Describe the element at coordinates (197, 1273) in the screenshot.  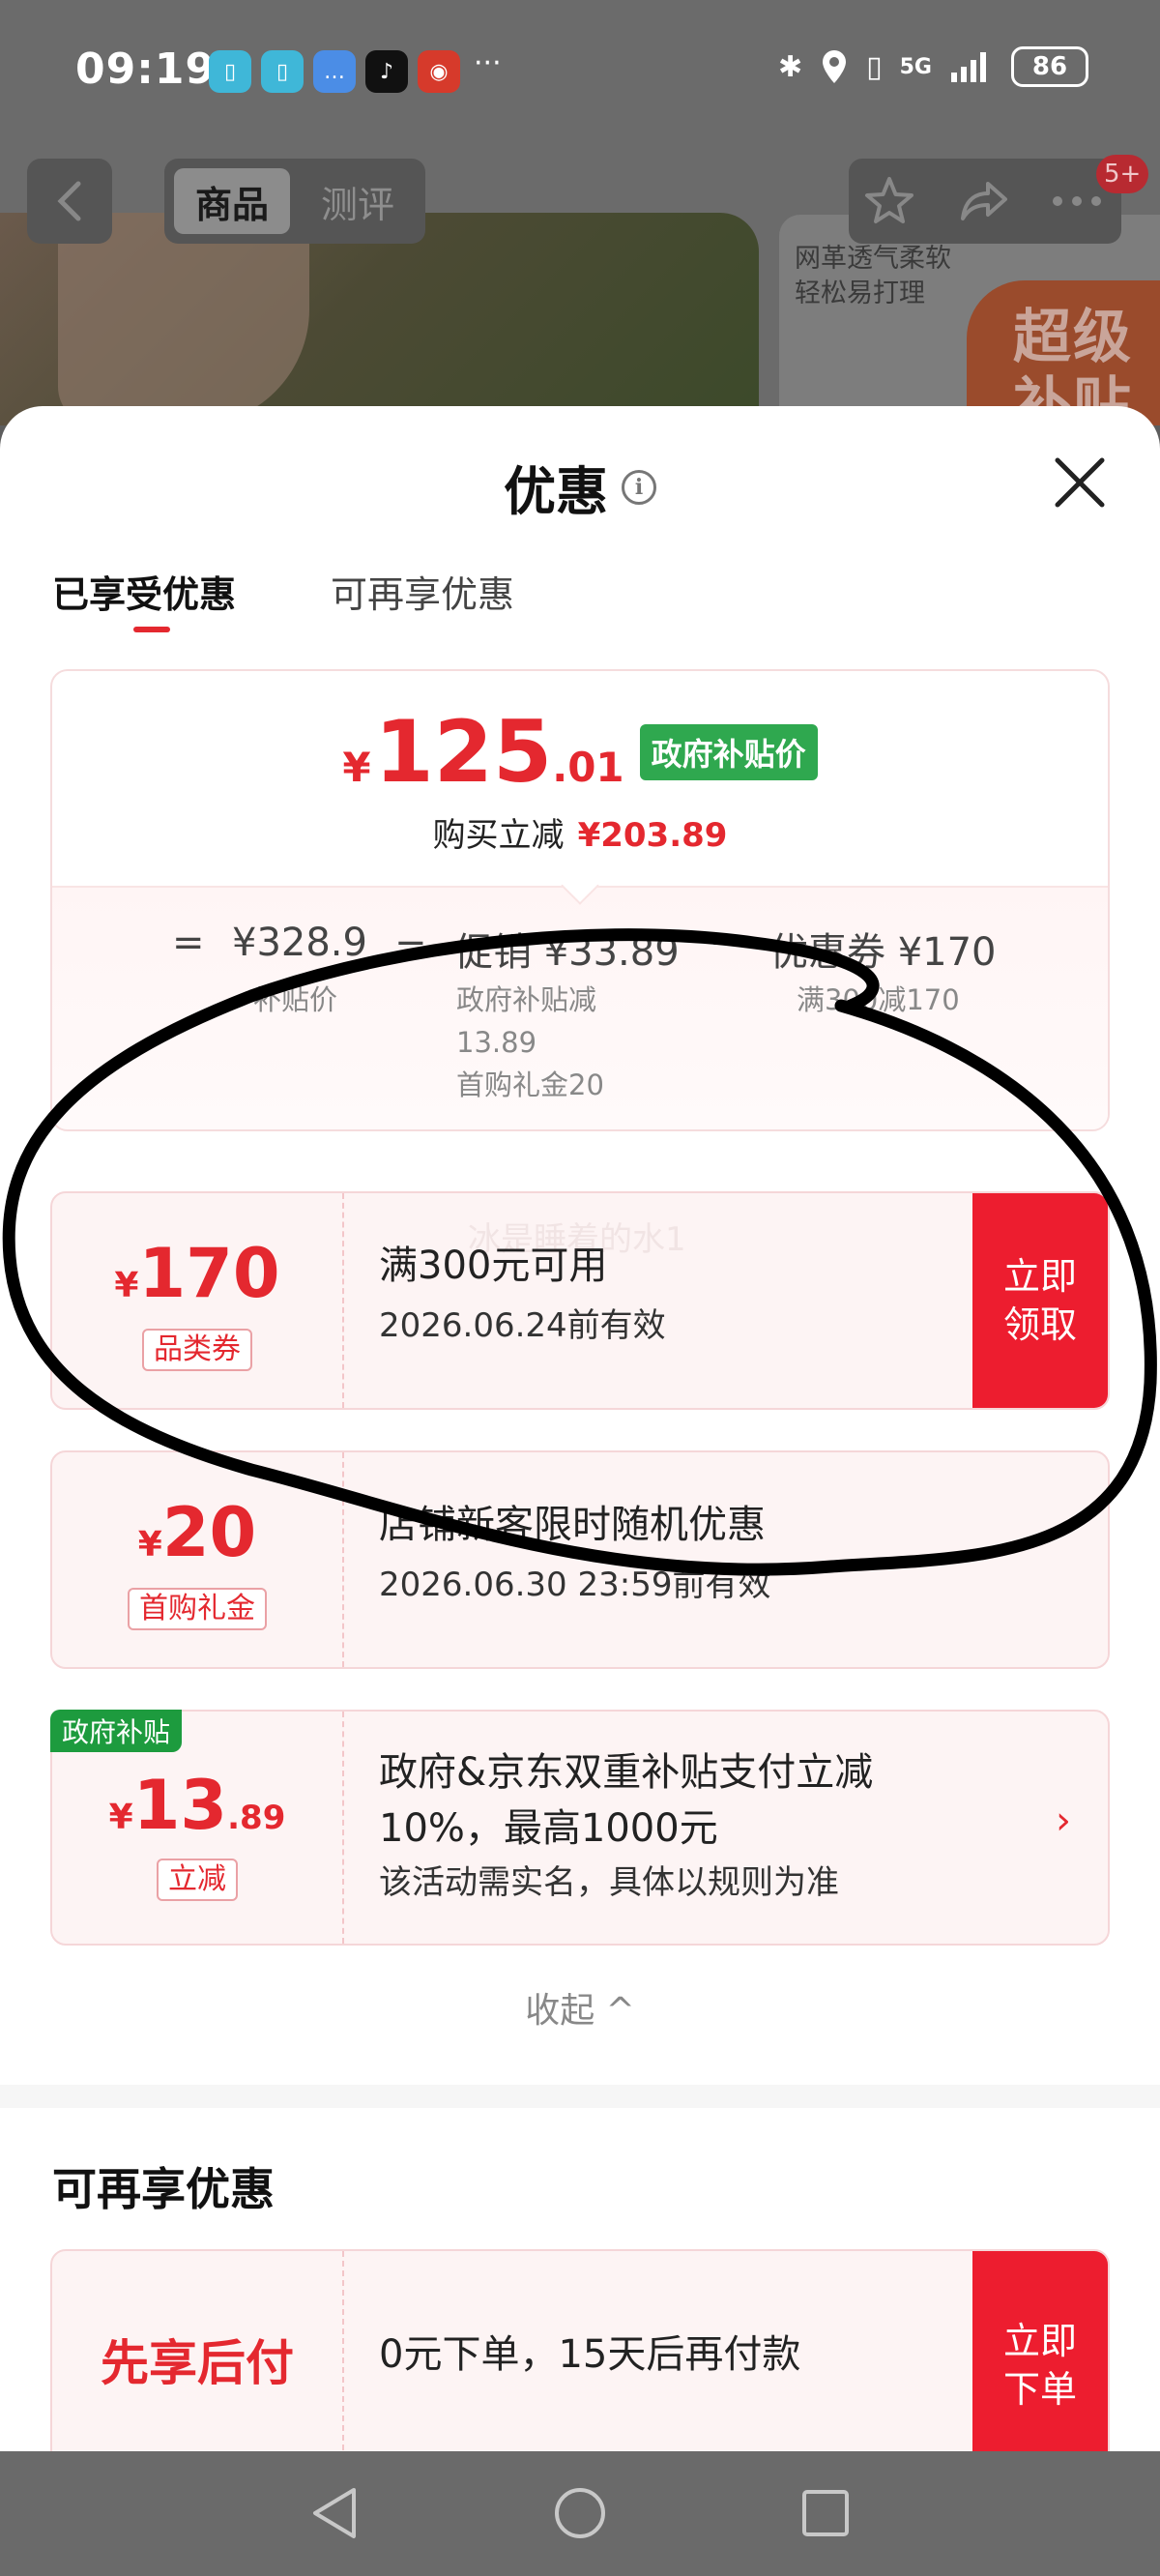
I see `coupon-amount: ¥170` at that location.